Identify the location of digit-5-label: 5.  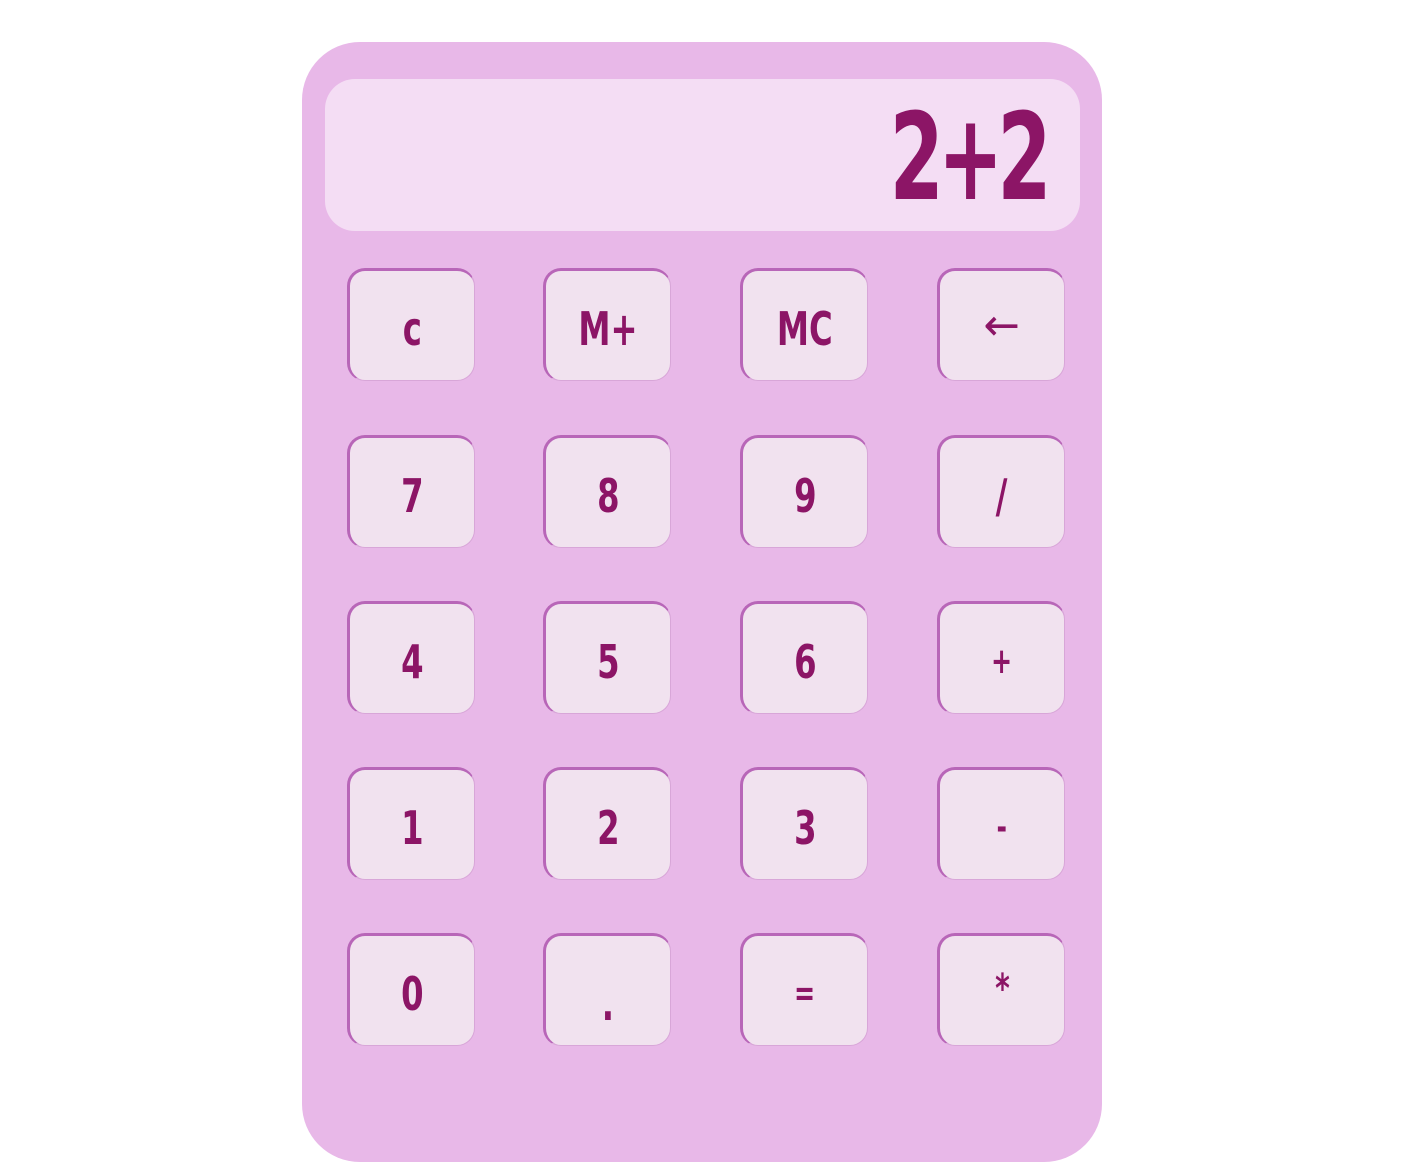
(608, 661).